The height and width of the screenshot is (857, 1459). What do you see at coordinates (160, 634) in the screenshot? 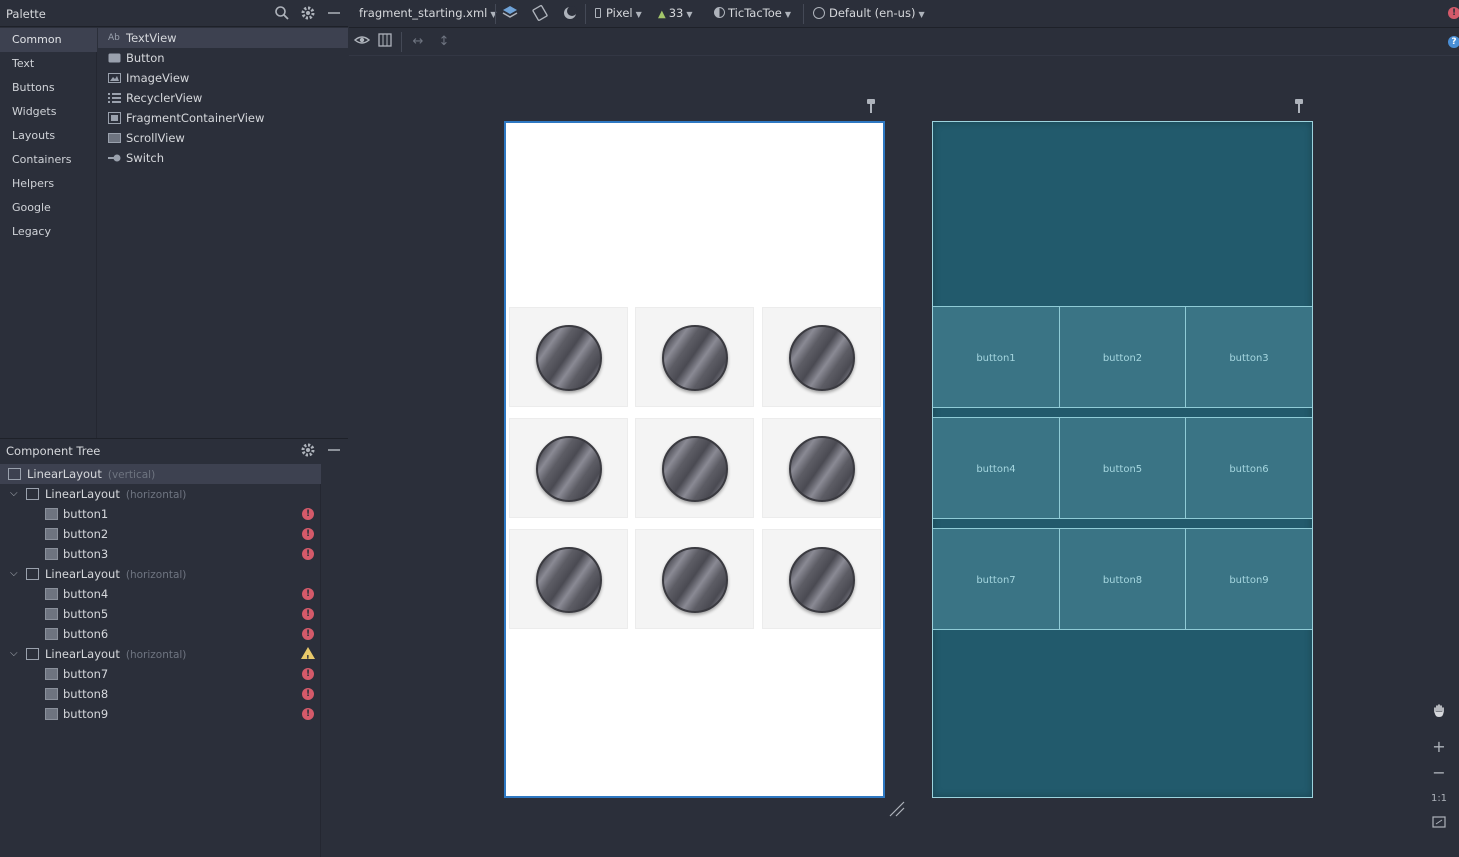
I see `tree-row-button6: button6 !` at bounding box center [160, 634].